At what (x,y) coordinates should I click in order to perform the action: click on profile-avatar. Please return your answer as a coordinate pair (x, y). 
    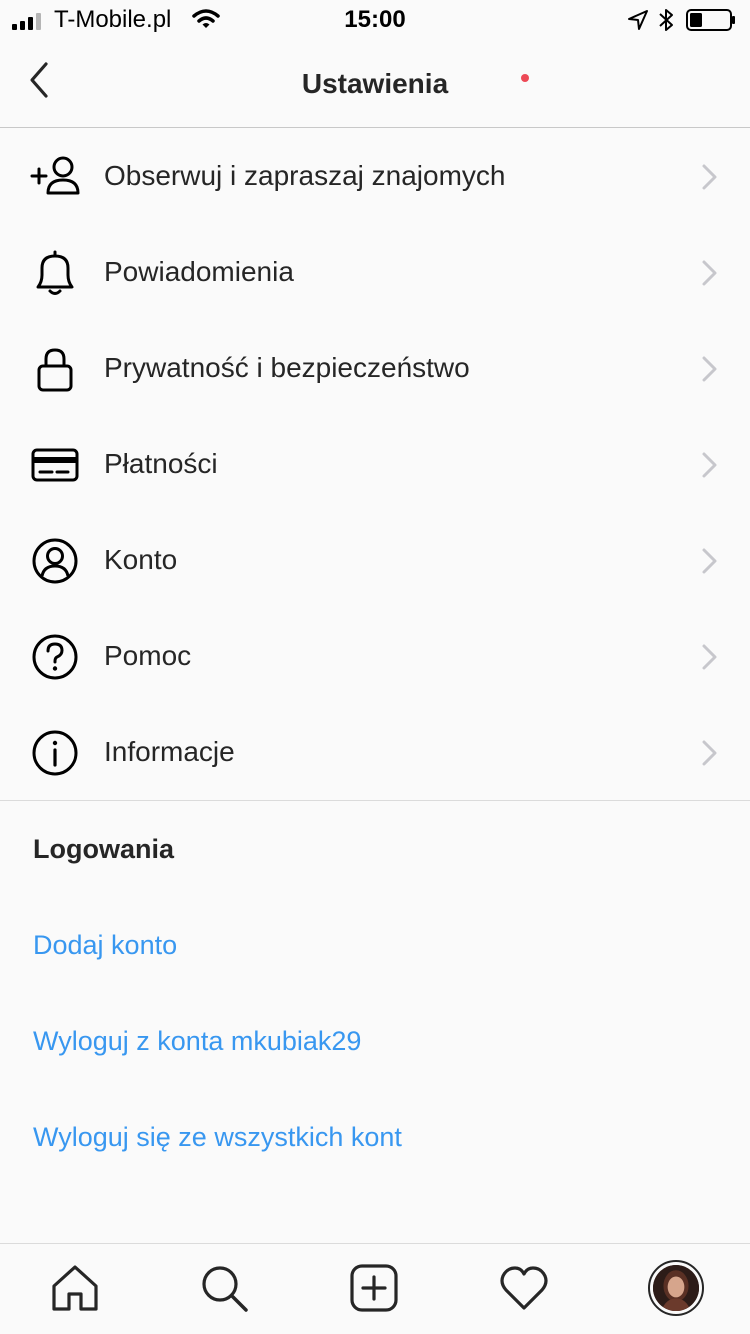
    Looking at the image, I should click on (676, 1288).